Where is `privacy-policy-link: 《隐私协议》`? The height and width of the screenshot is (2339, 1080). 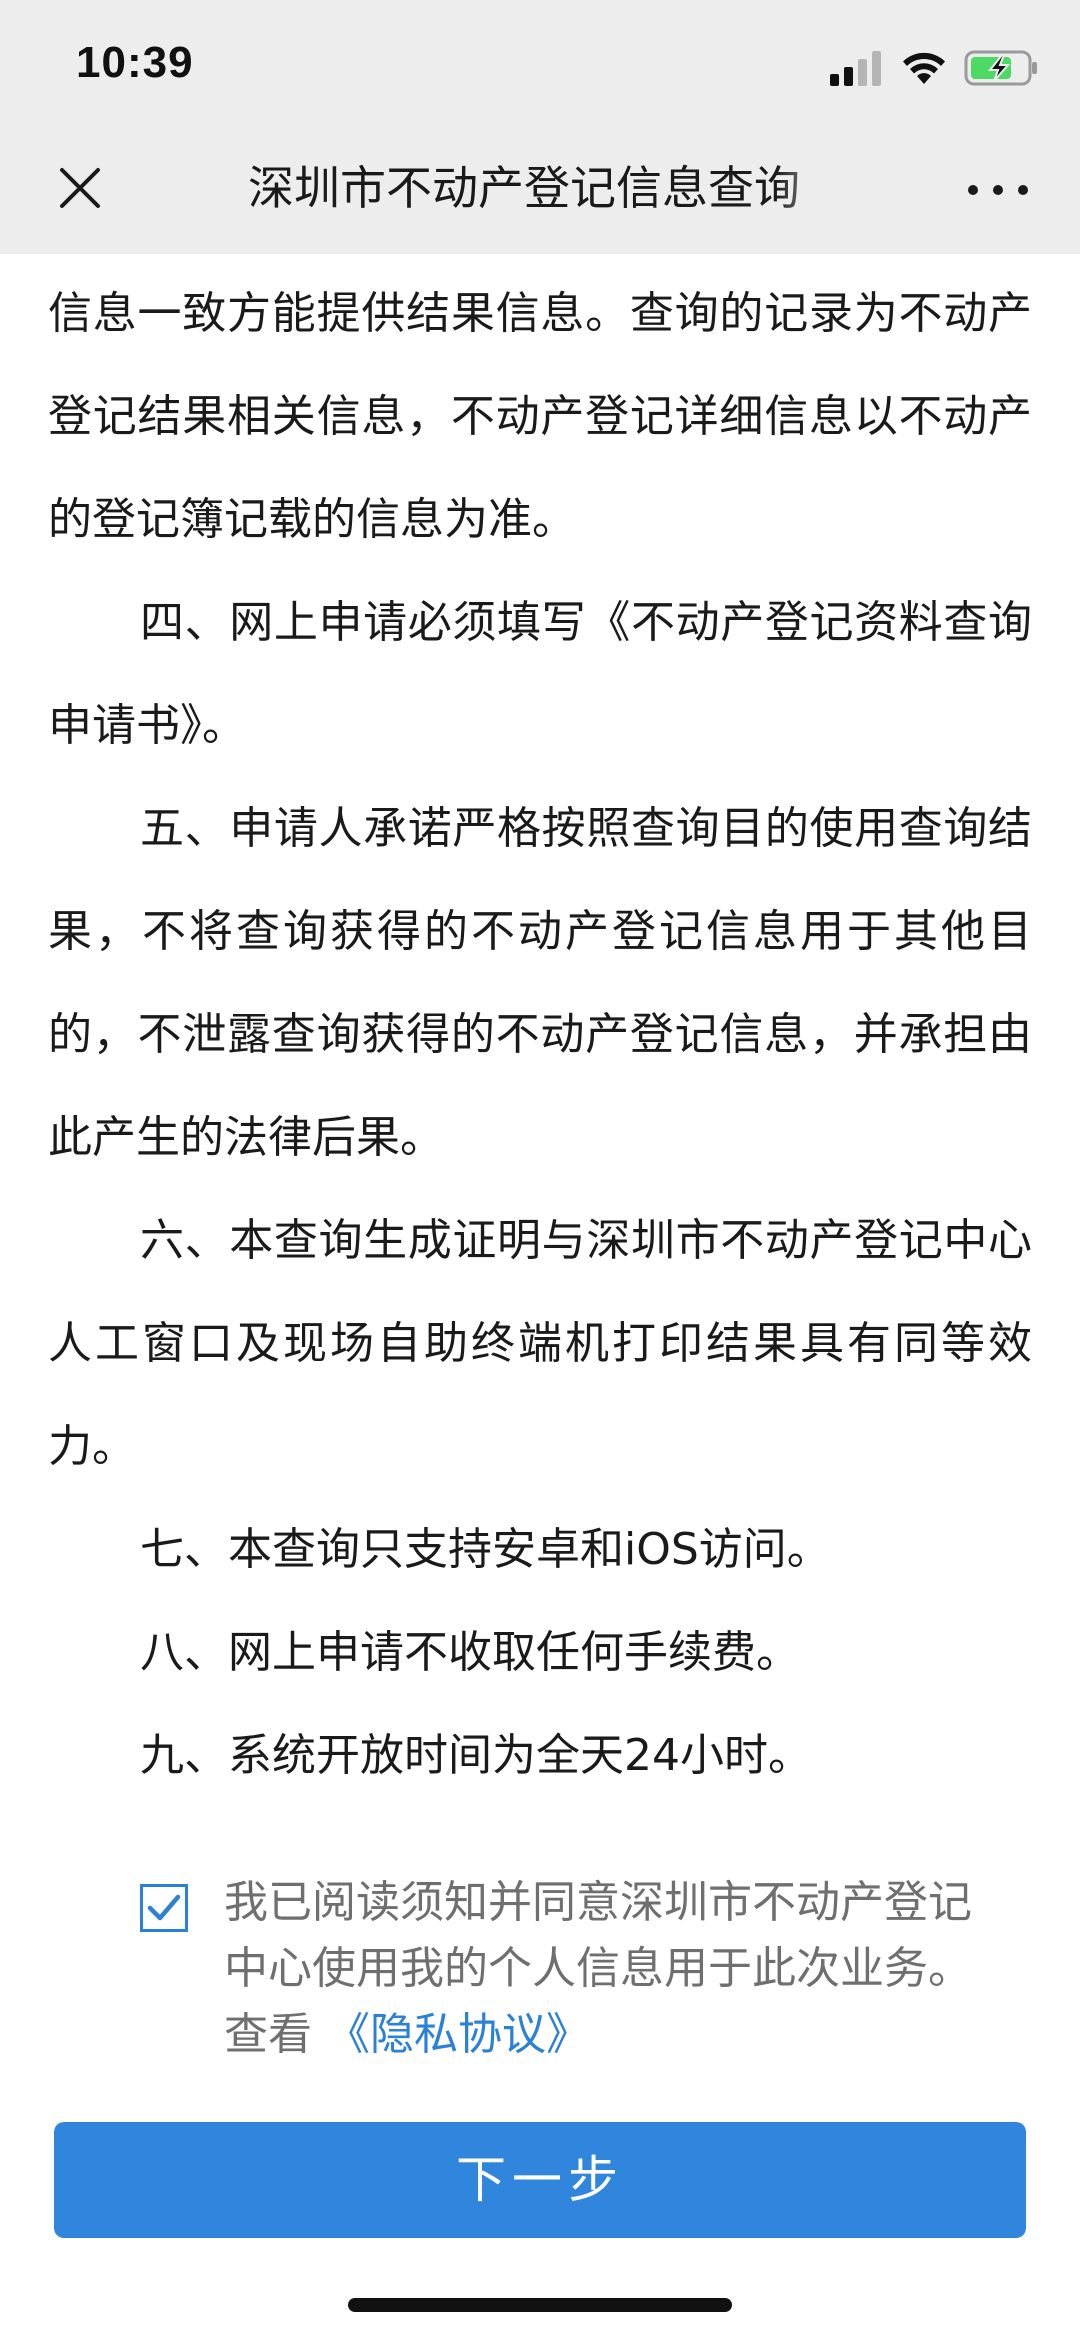 privacy-policy-link: 《隐私协议》 is located at coordinates (458, 2034).